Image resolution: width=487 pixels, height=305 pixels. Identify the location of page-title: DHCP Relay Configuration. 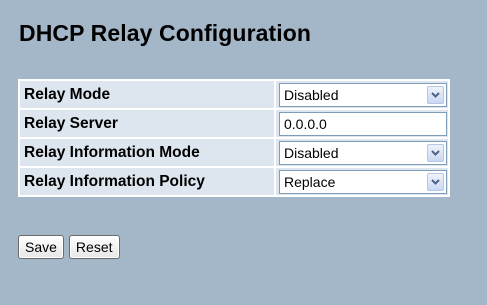
(165, 33).